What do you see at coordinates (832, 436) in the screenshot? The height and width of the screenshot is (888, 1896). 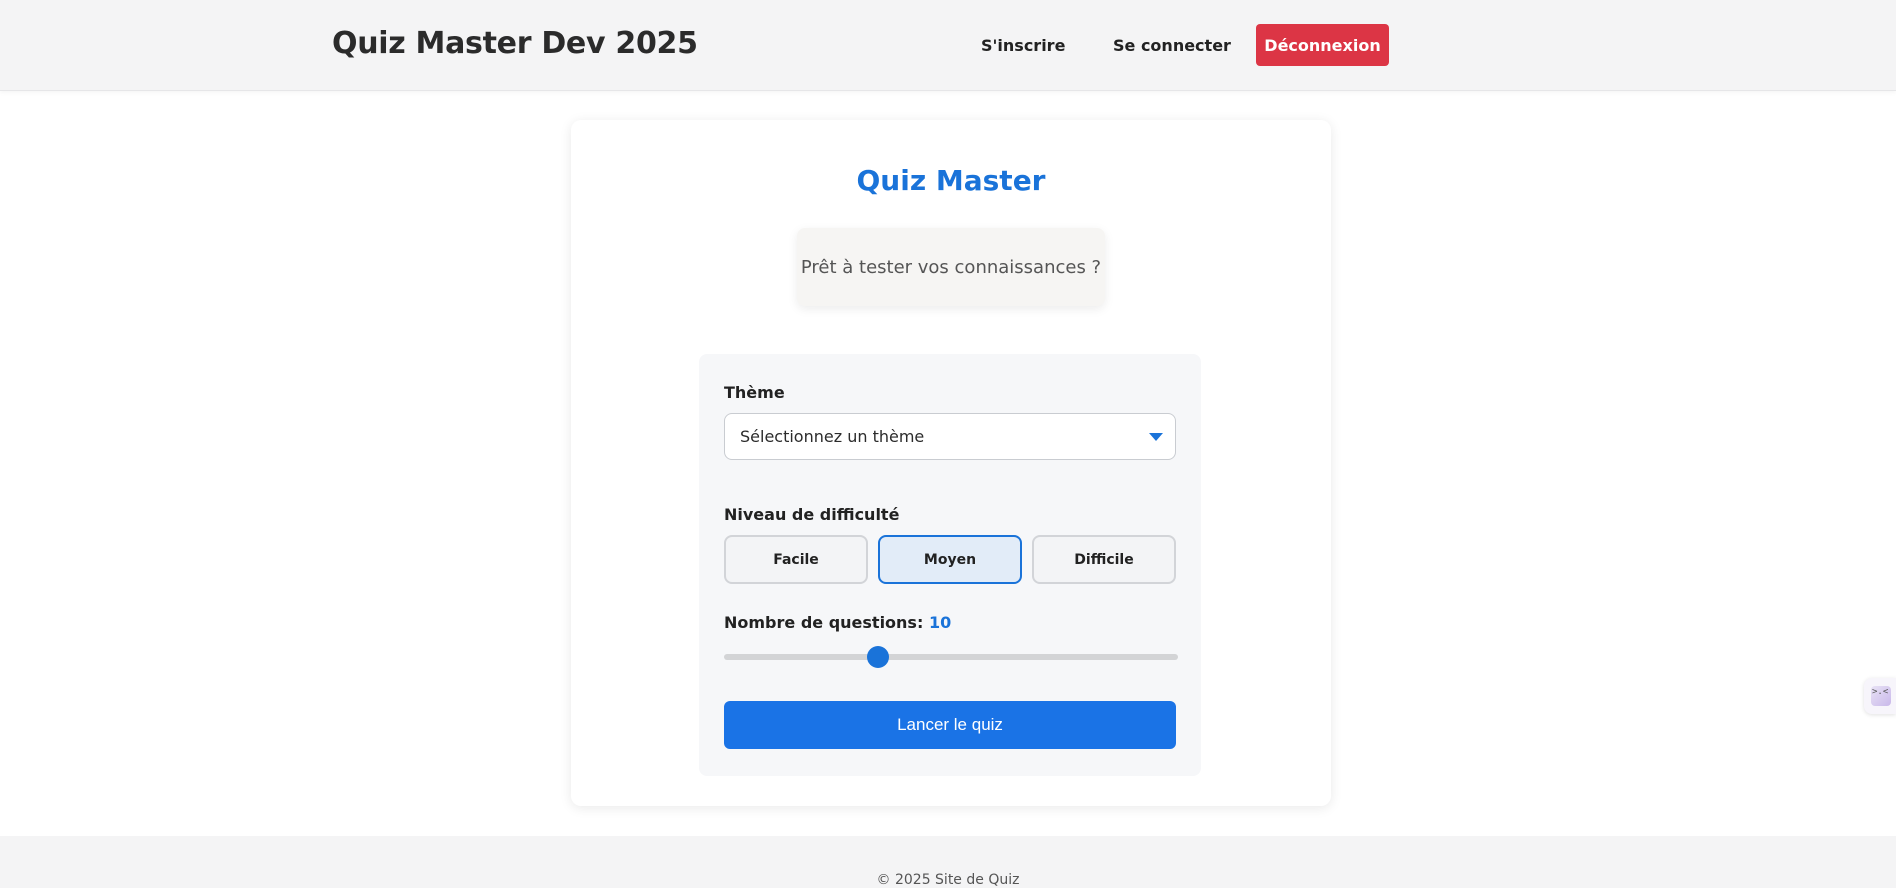 I see `theme-select-value: Sélectionnez un thème` at bounding box center [832, 436].